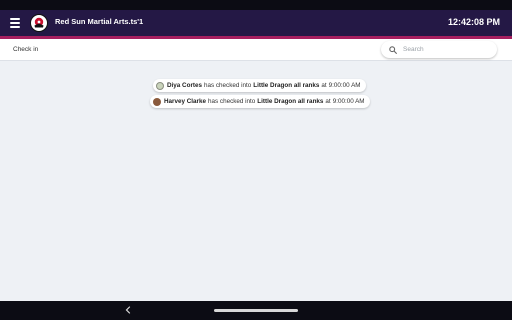 The height and width of the screenshot is (320, 512). What do you see at coordinates (443, 49) in the screenshot?
I see `search-input` at bounding box center [443, 49].